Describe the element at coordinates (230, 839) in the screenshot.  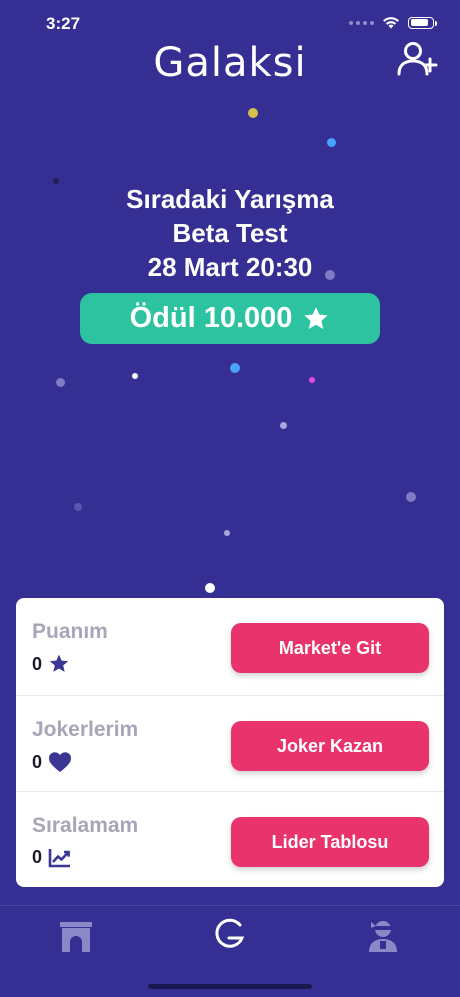
I see `stat-row-rank: Sıralamam 0 Lider Tablosu` at that location.